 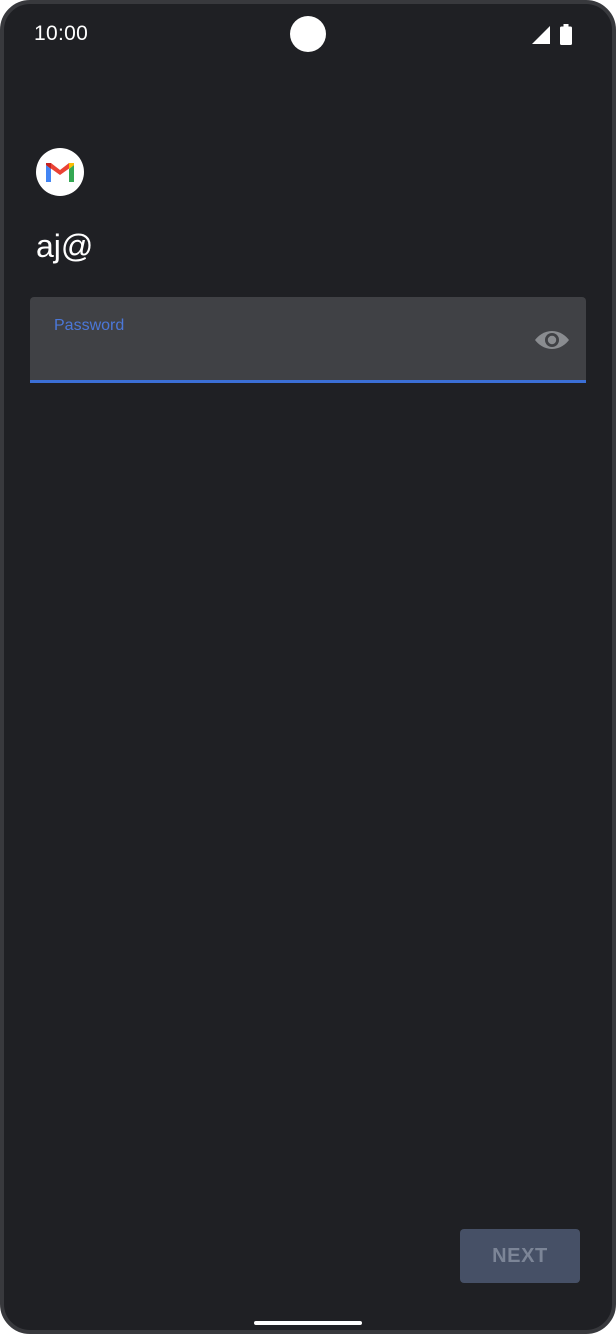 I want to click on status-bar: 10:00, so click(x=308, y=35).